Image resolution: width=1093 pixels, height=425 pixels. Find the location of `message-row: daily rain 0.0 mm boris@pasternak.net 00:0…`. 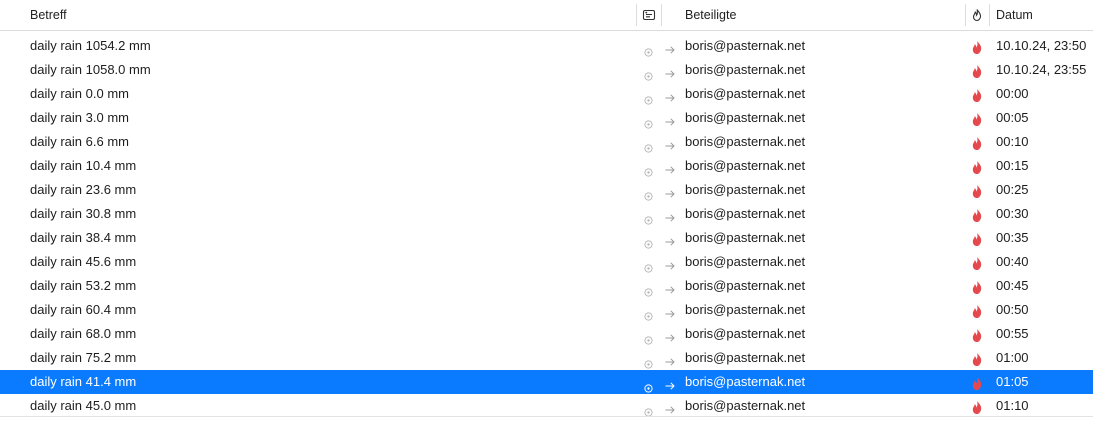

message-row: daily rain 0.0 mm boris@pasternak.net 00:0… is located at coordinates (546, 94).